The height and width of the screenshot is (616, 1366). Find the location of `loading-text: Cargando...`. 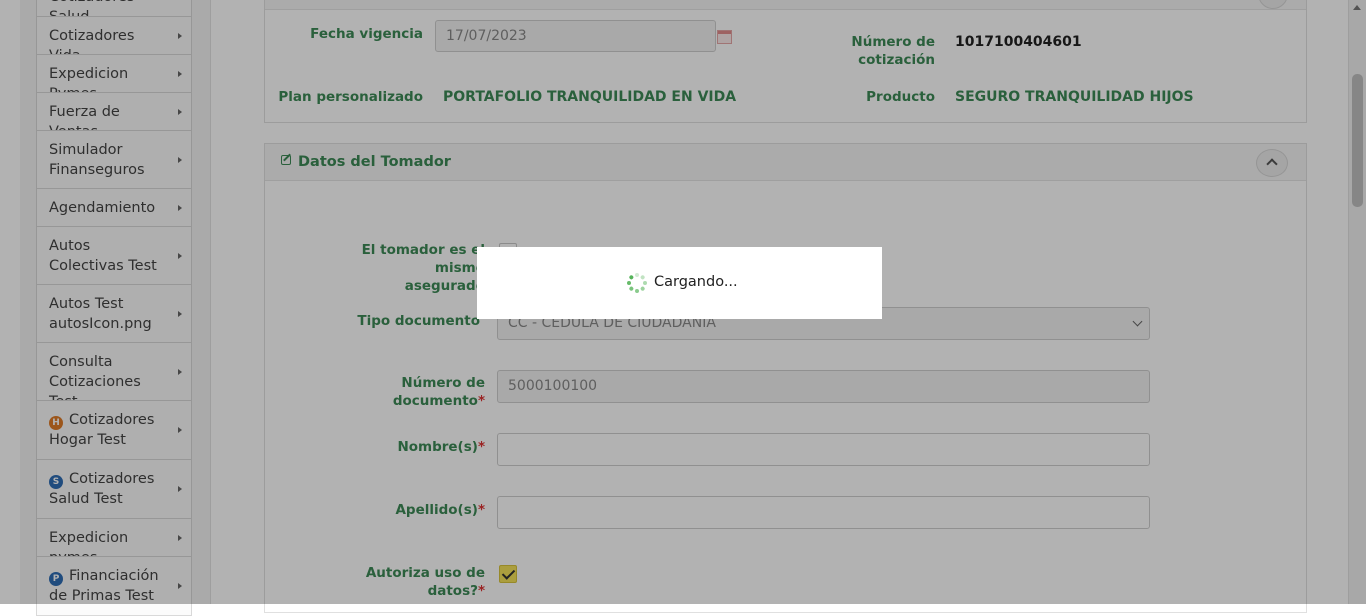

loading-text: Cargando... is located at coordinates (696, 282).